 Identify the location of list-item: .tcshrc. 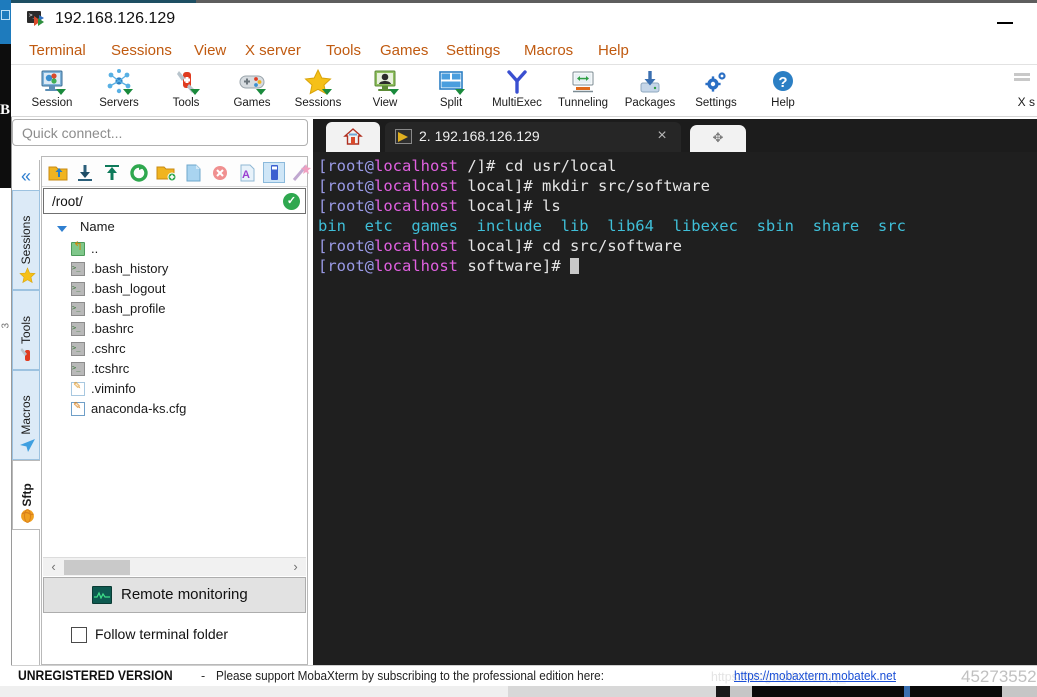
(174, 369).